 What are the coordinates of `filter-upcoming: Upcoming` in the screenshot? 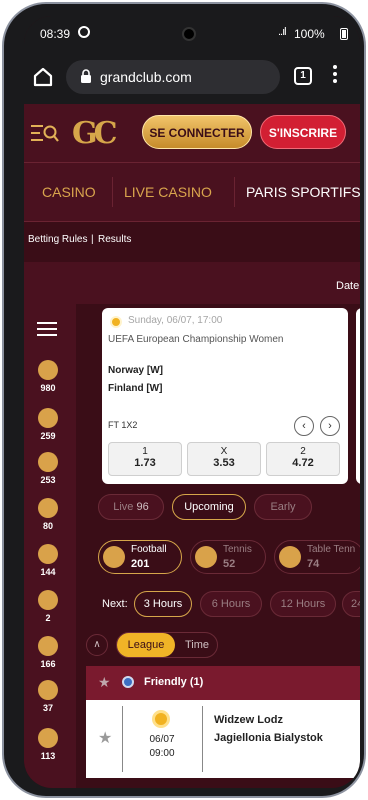 It's located at (209, 507).